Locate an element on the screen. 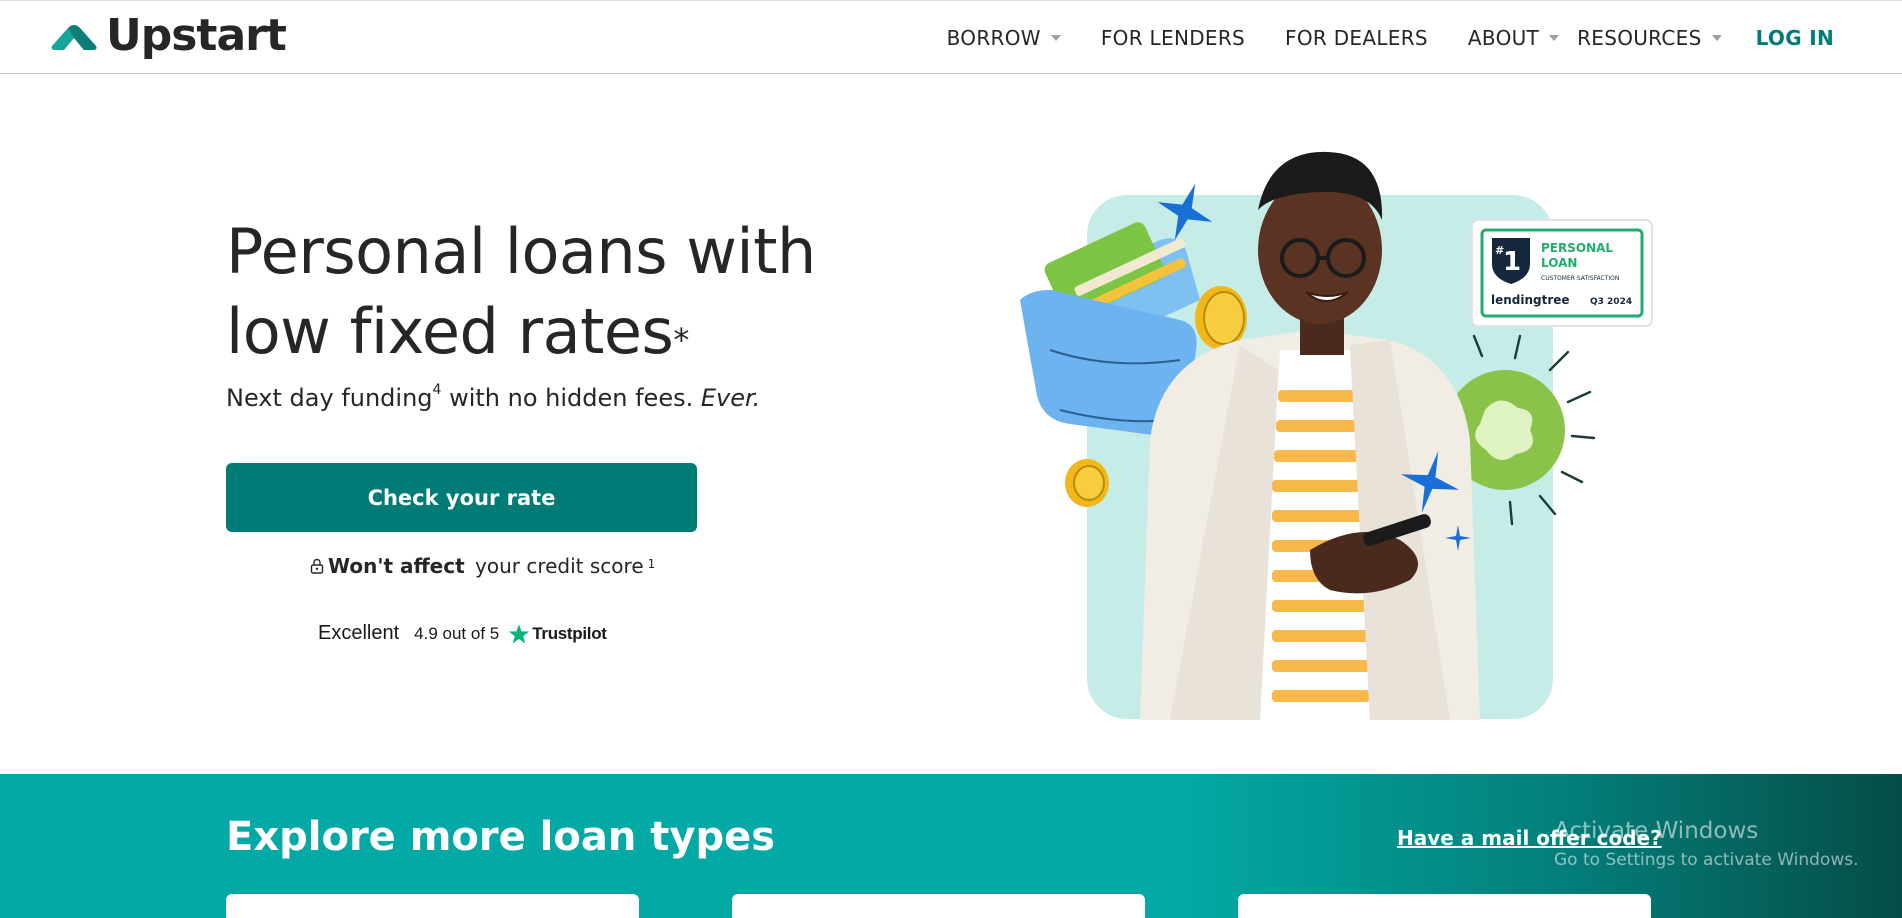  subtitle-footnote: 4 is located at coordinates (437, 390).